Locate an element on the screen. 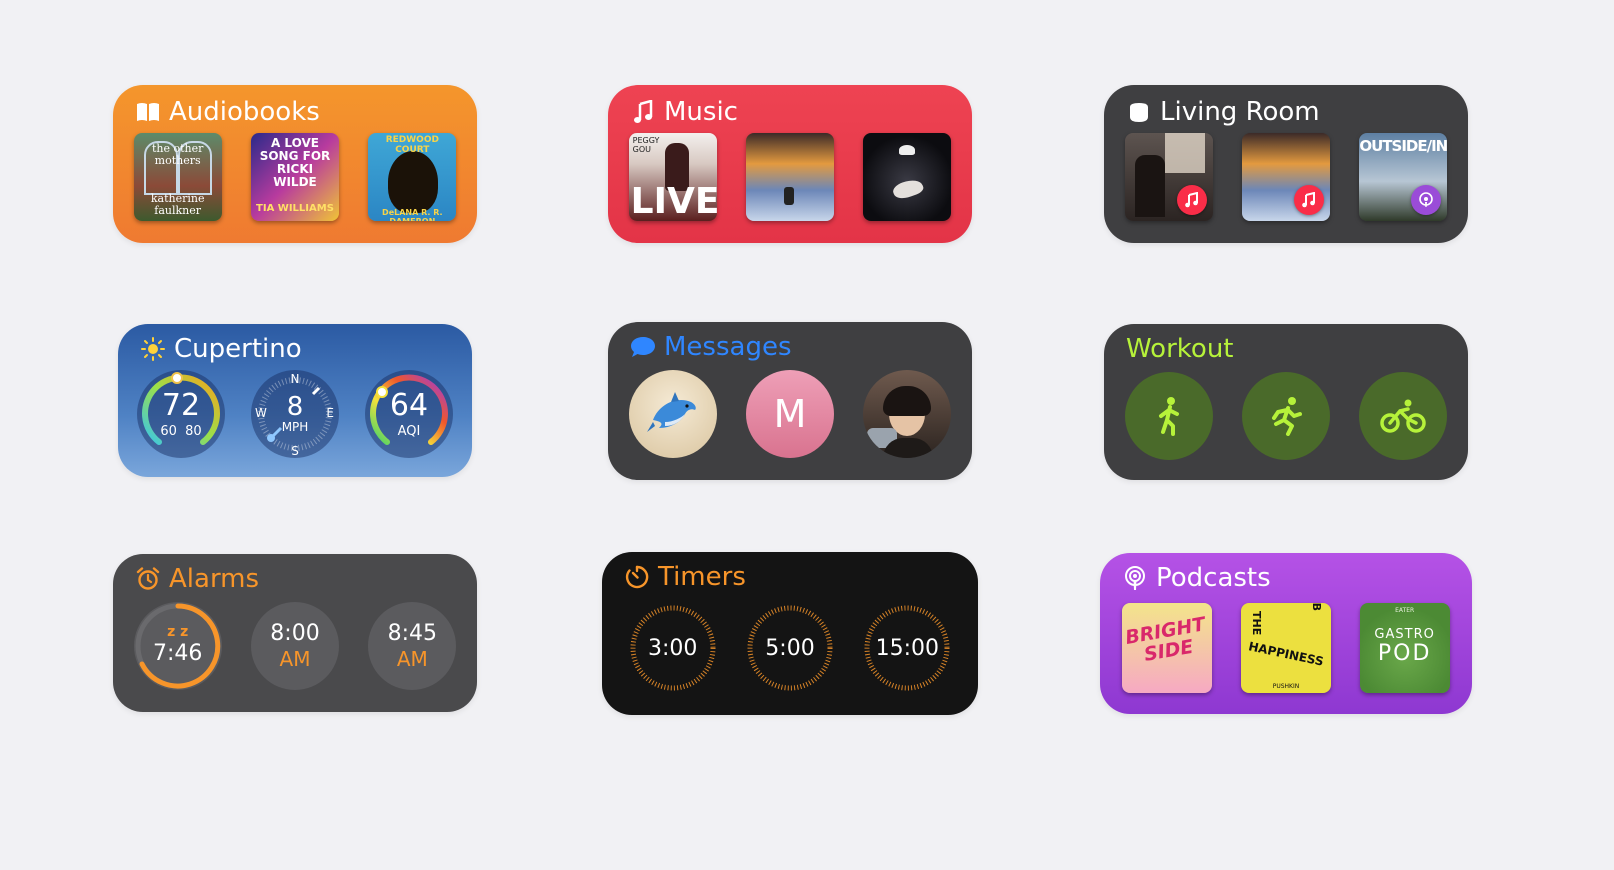 The height and width of the screenshot is (870, 1614). sun-icon is located at coordinates (153, 349).